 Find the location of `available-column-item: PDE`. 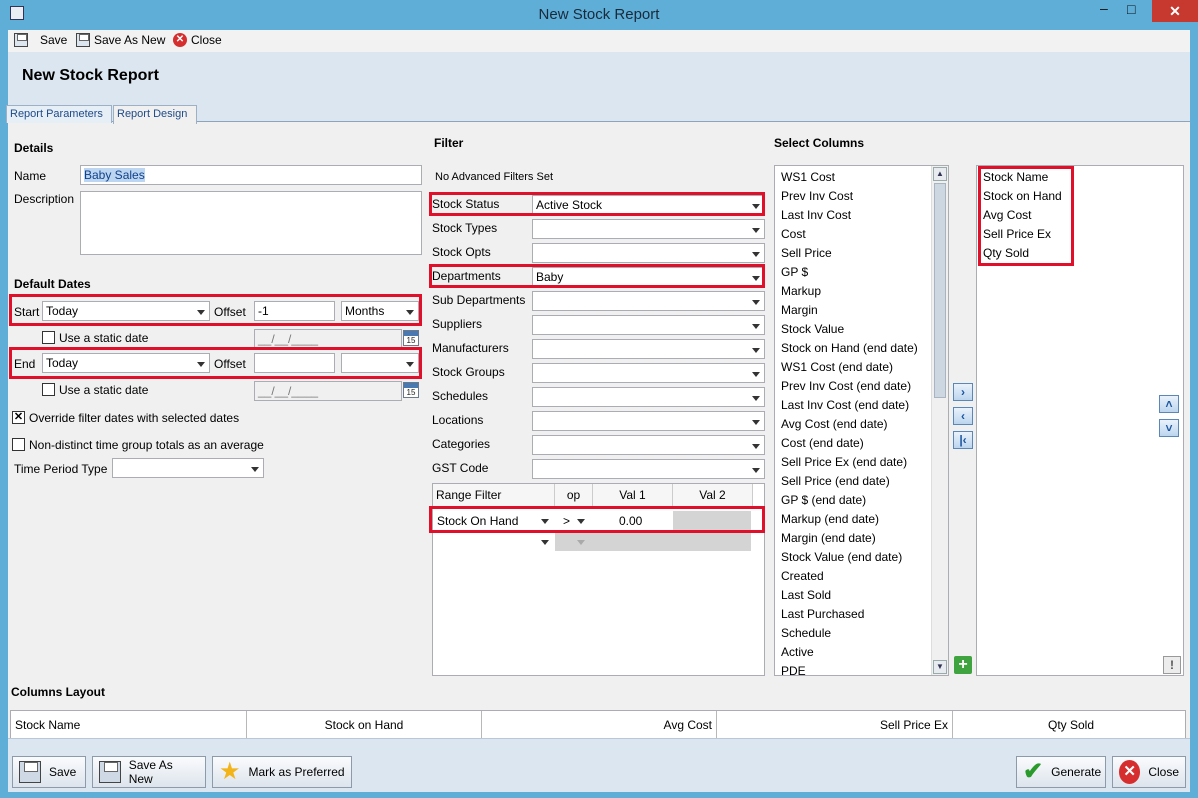

available-column-item: PDE is located at coordinates (793, 669).